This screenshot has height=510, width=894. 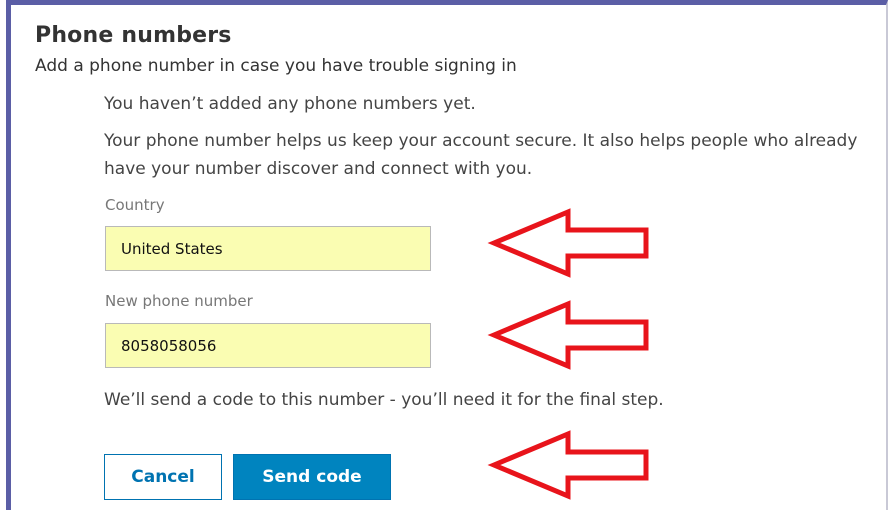 What do you see at coordinates (268, 248) in the screenshot?
I see `country-select: United States` at bounding box center [268, 248].